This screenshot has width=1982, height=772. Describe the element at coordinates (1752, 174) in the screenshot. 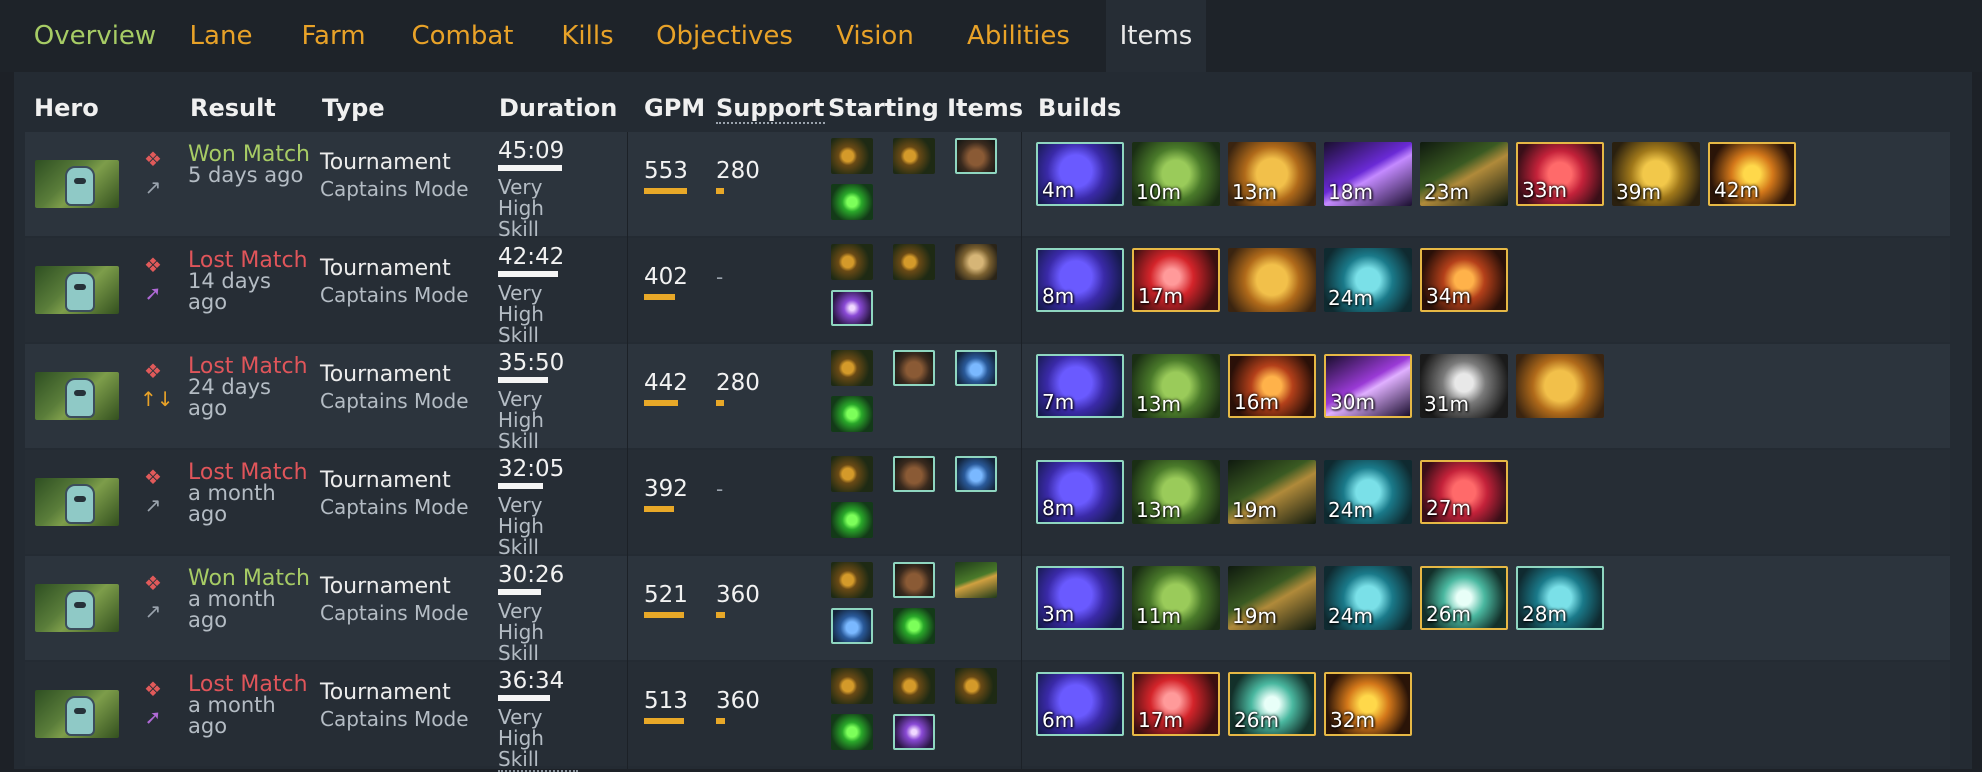

I see `build-item: 42m` at that location.